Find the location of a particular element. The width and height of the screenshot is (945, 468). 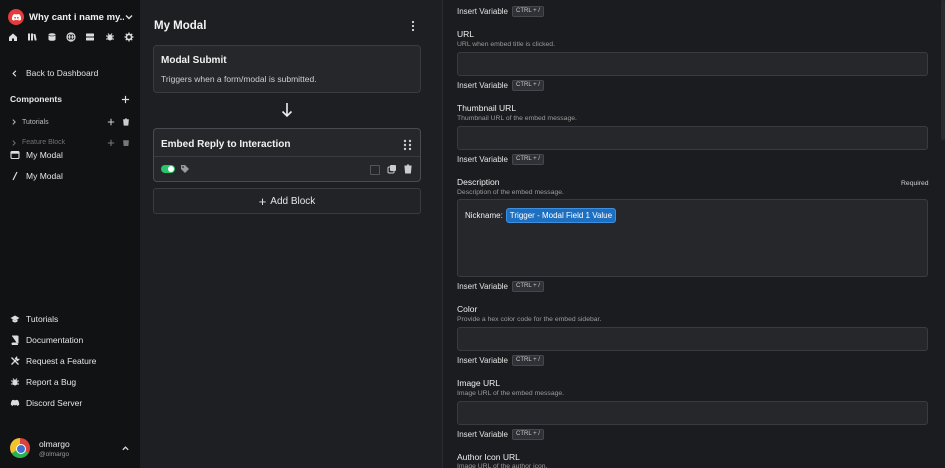

url-desc: URL when embed title is clicked. is located at coordinates (506, 44).